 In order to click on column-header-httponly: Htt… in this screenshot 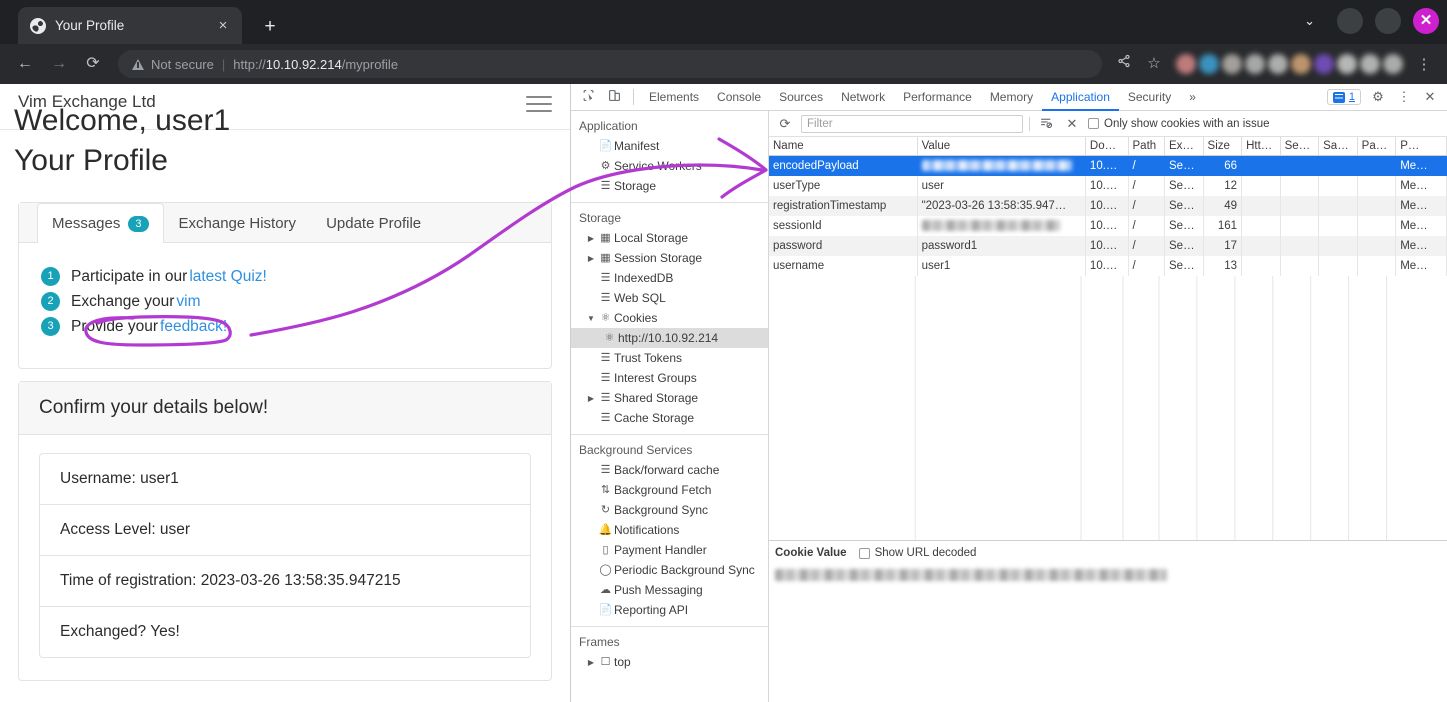, I will do `click(1261, 146)`.